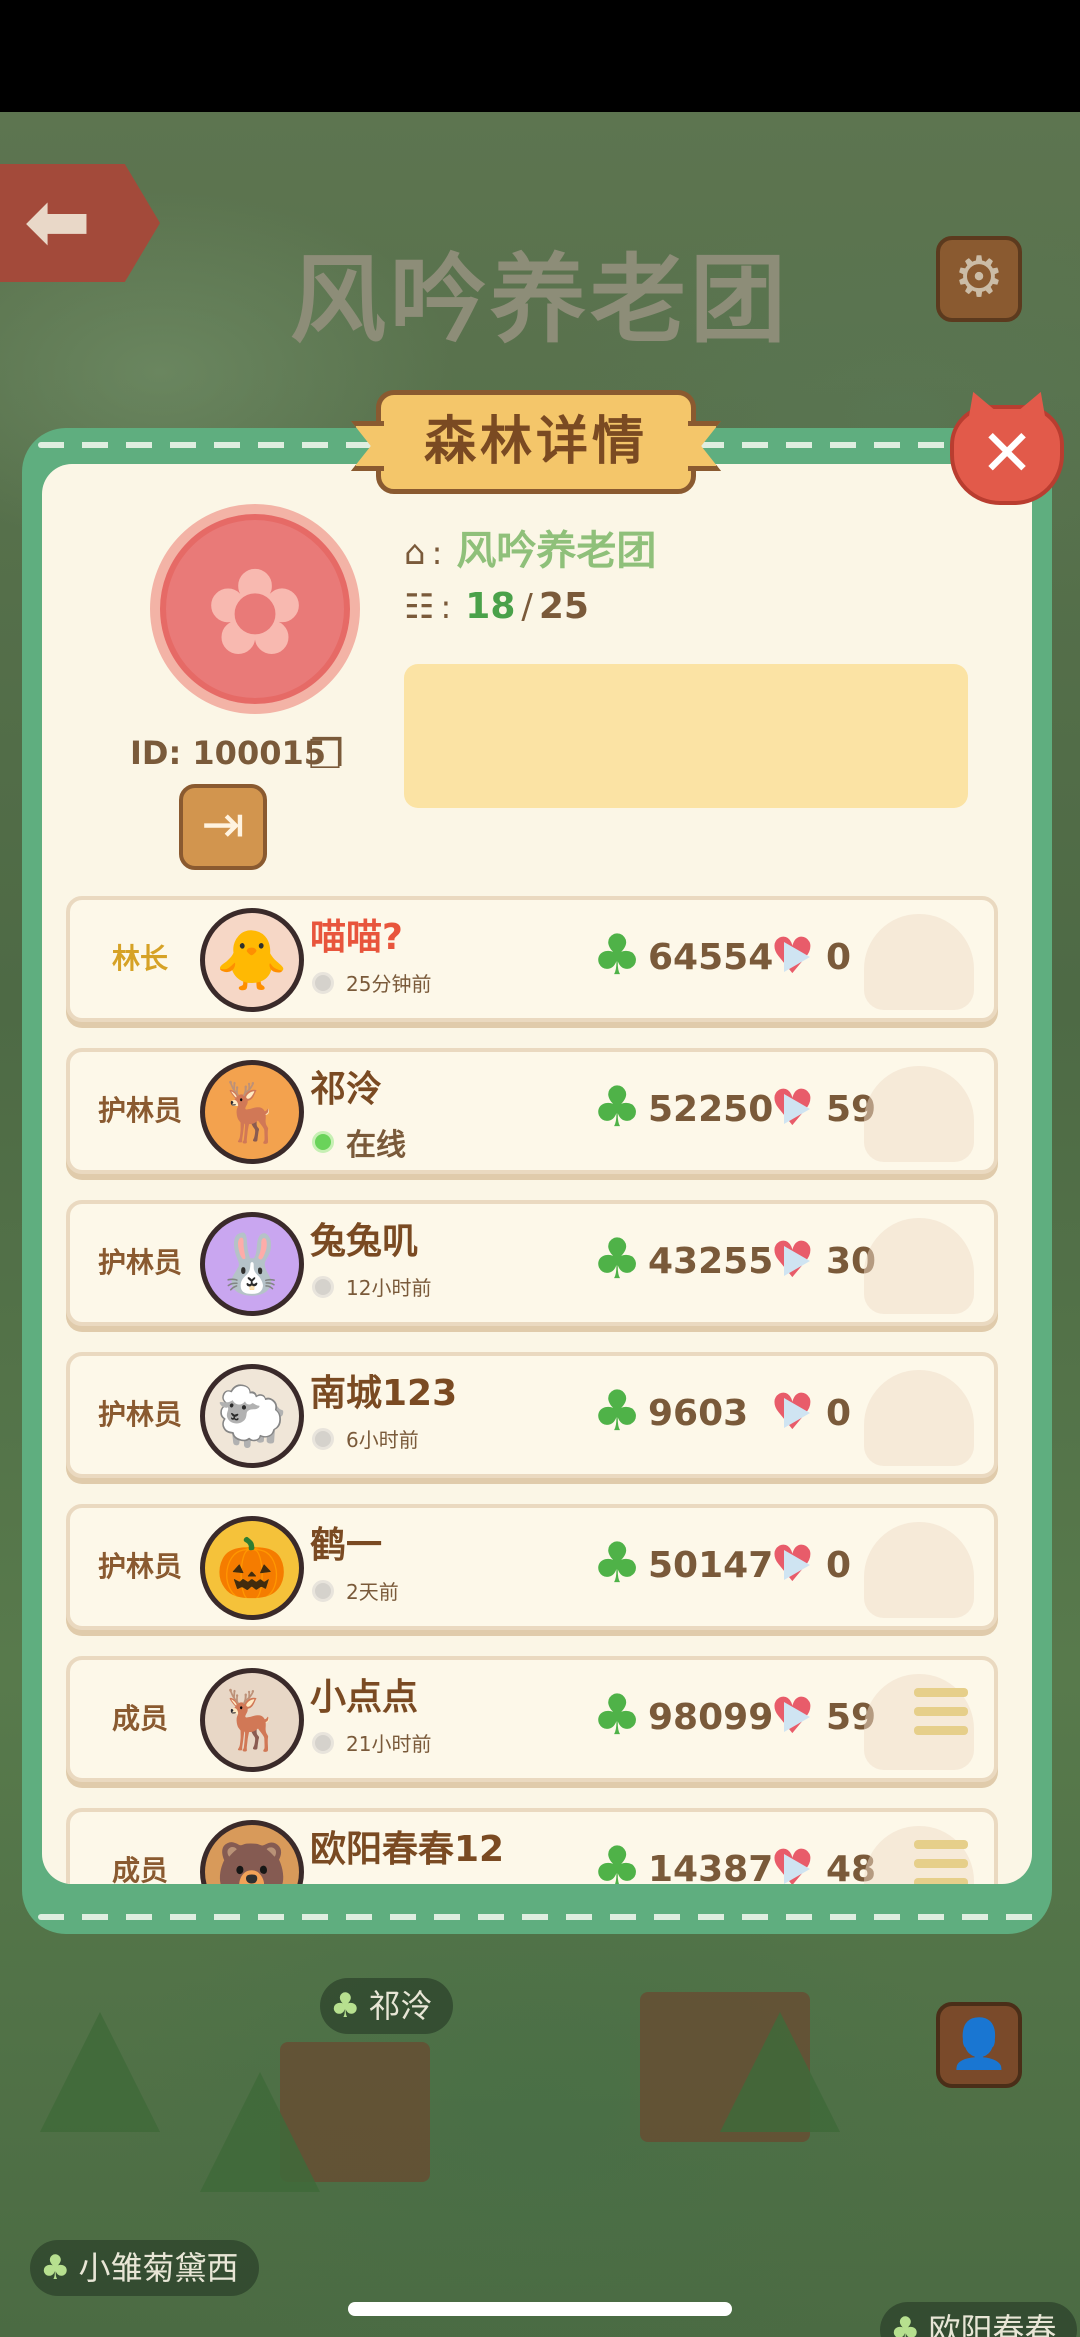 Image resolution: width=1080 pixels, height=2337 pixels. I want to click on gear-icon: ⚙, so click(979, 277).